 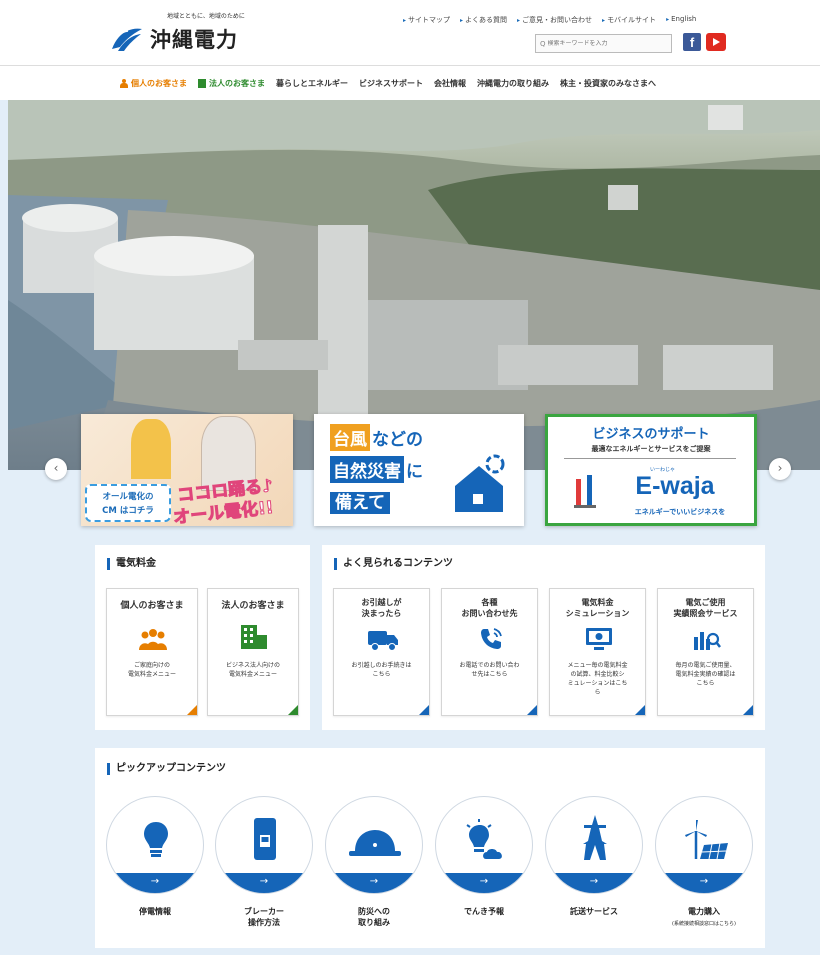 I want to click on popular-card-contact: 各種 お問い合わせ先 お電話でのお問い合わ せ先はこちら, so click(x=489, y=652).